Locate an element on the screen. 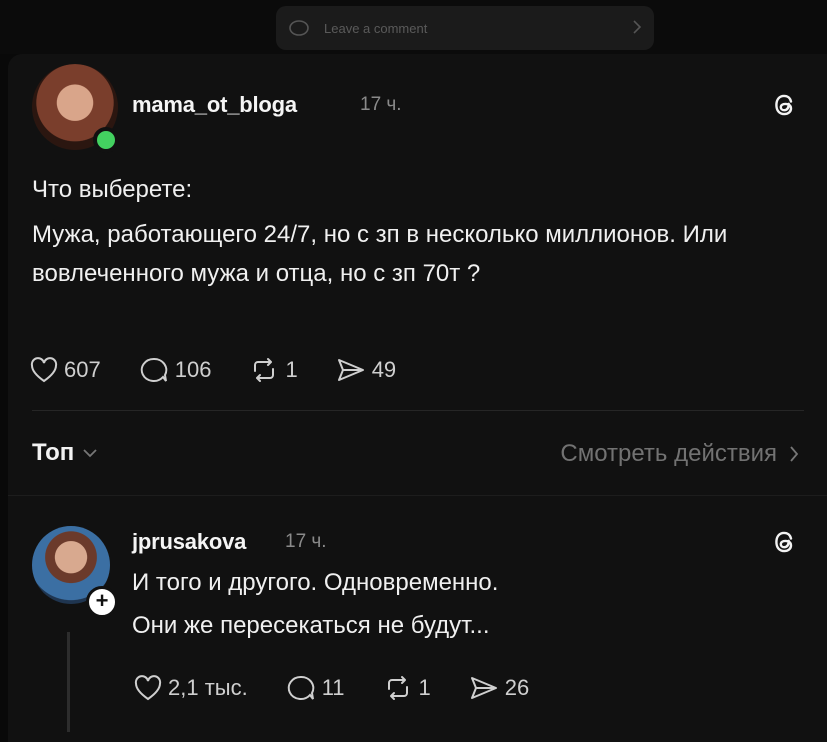  share-count: 26 is located at coordinates (517, 687).